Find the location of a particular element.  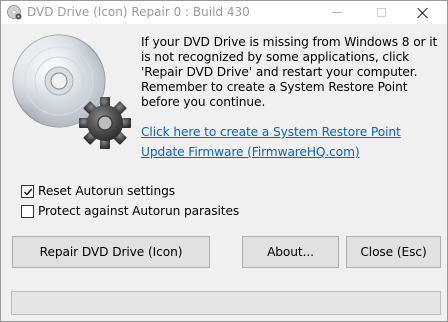

close-window-button is located at coordinates (423, 12).